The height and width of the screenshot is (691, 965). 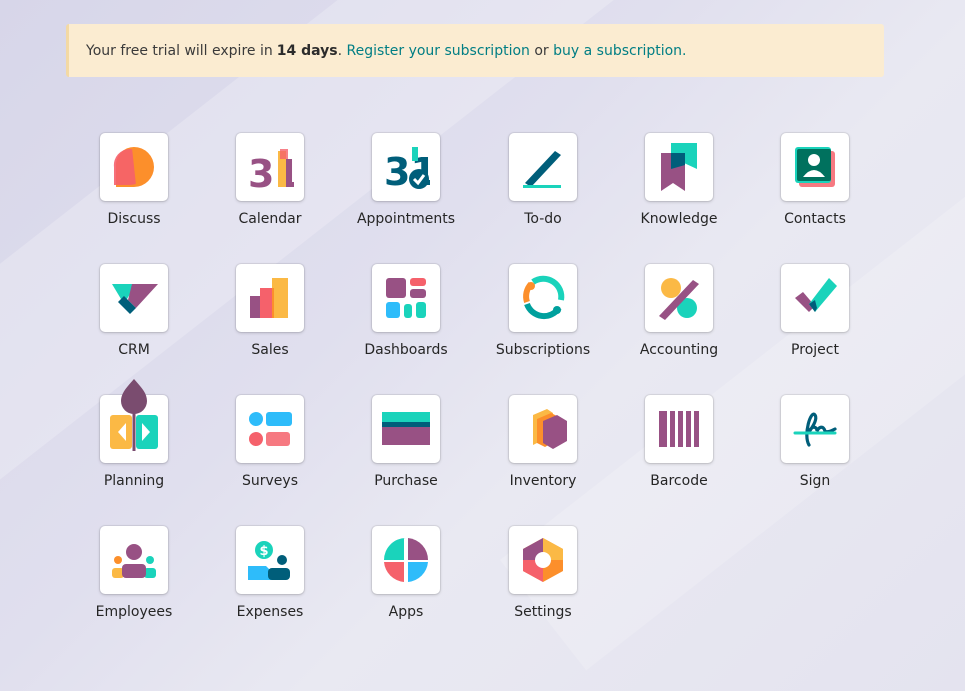 I want to click on app-label: Planning, so click(x=134, y=481).